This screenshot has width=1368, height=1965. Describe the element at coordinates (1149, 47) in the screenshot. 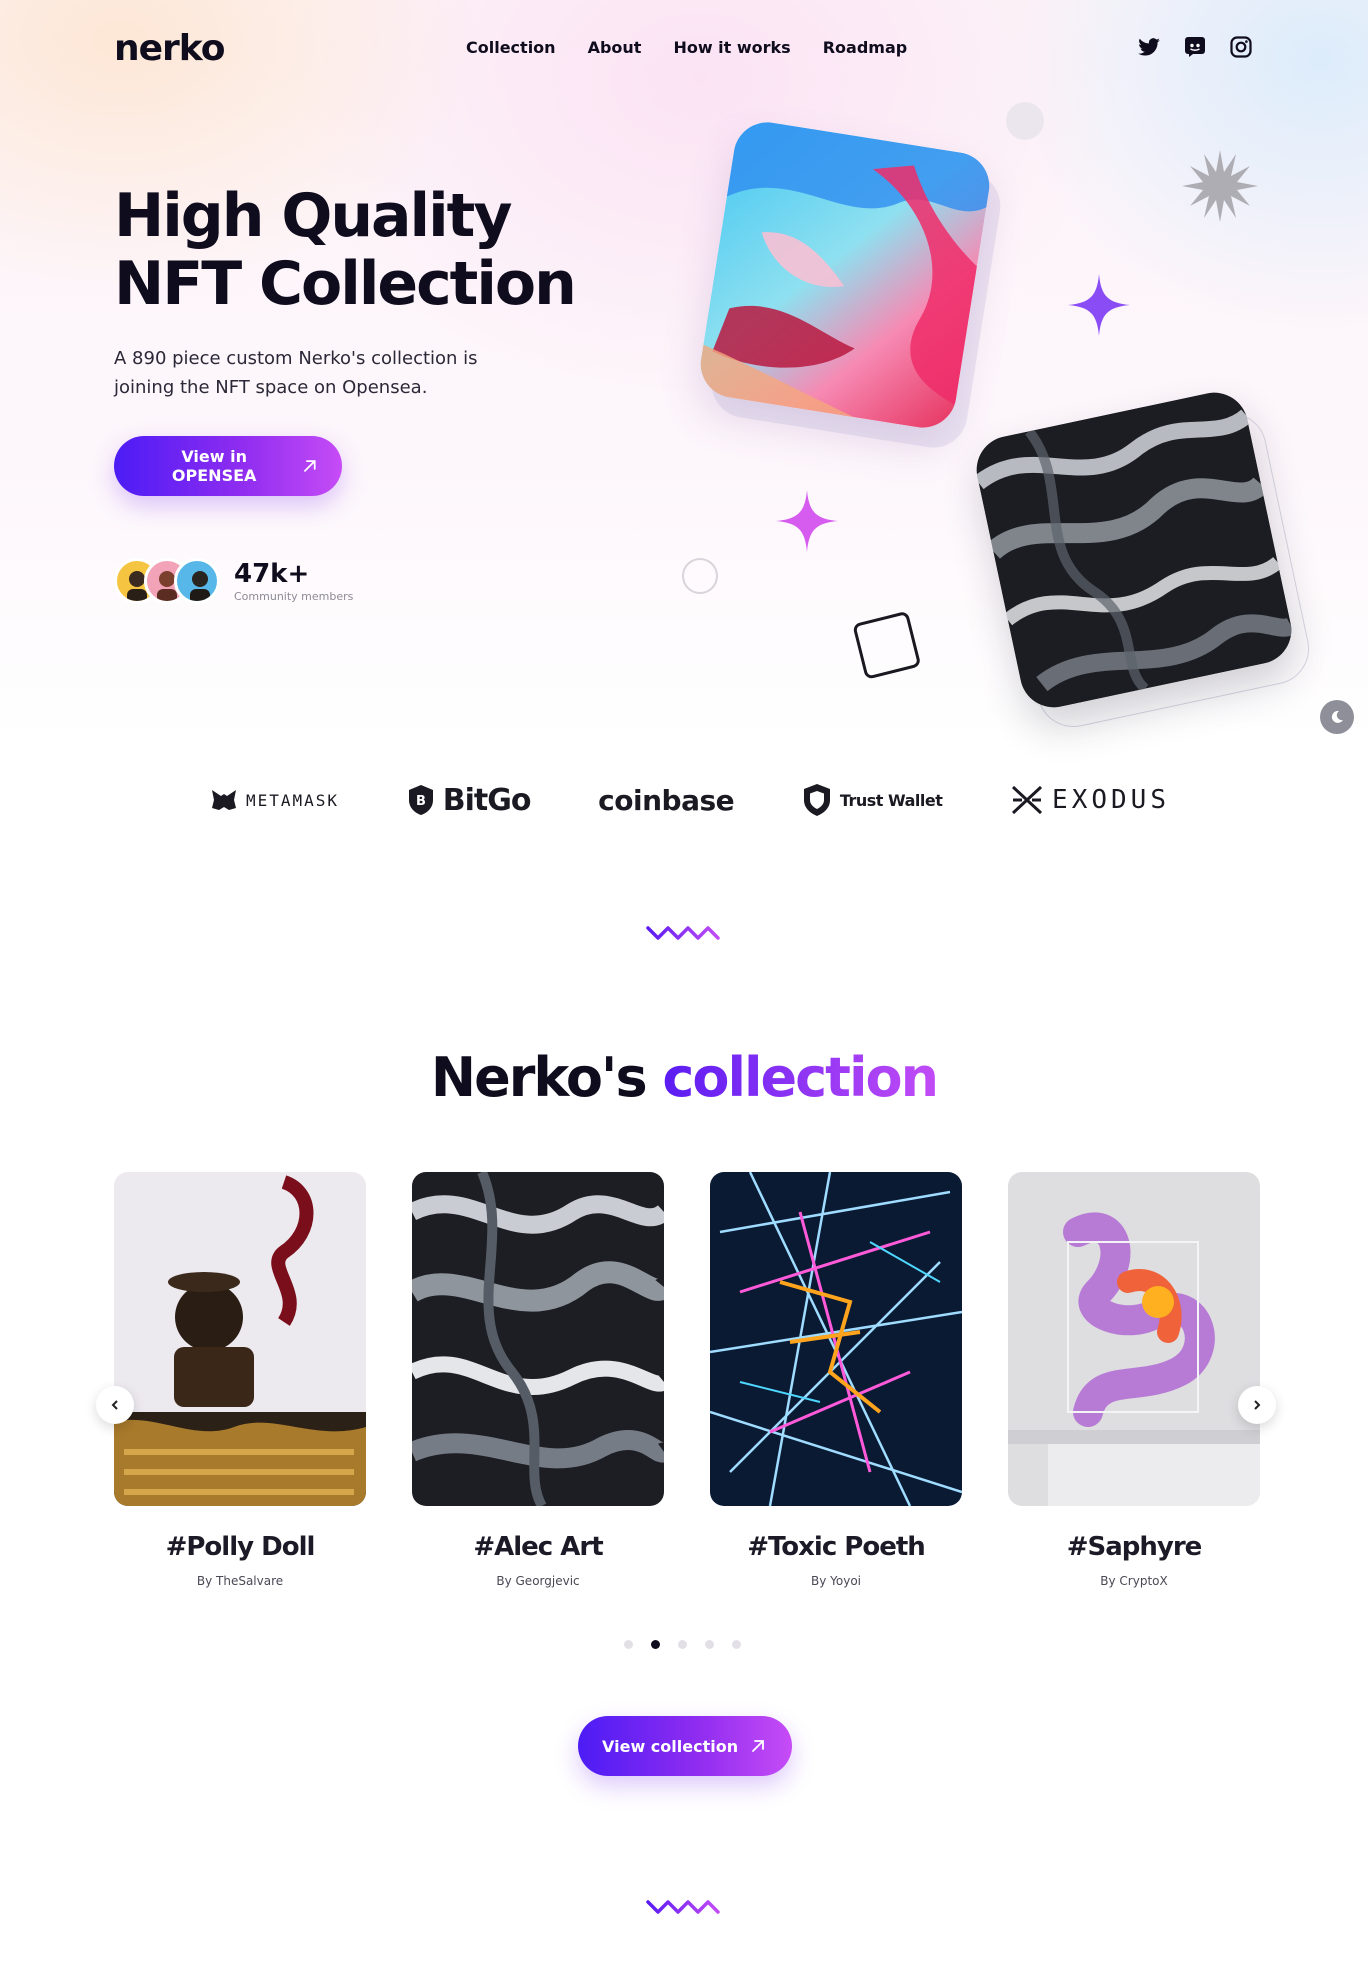

I see `twitter-icon` at that location.